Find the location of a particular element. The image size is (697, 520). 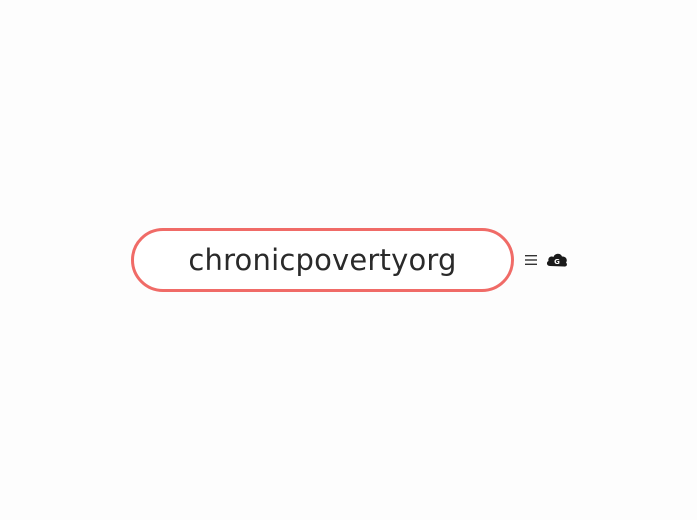

cloud-g-icon: G is located at coordinates (557, 260).